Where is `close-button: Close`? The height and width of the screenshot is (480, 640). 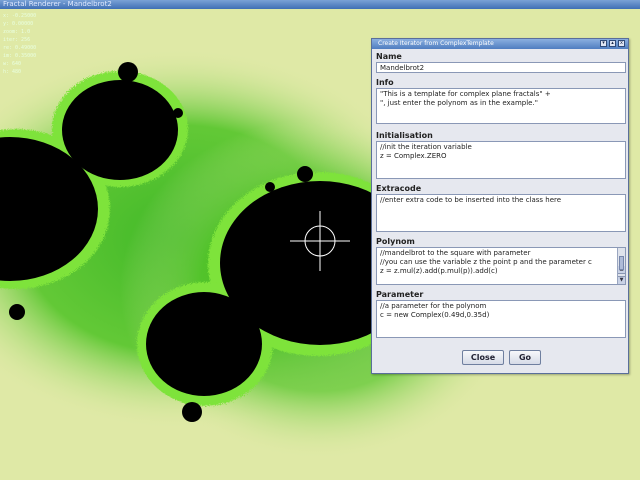 close-button: Close is located at coordinates (483, 357).